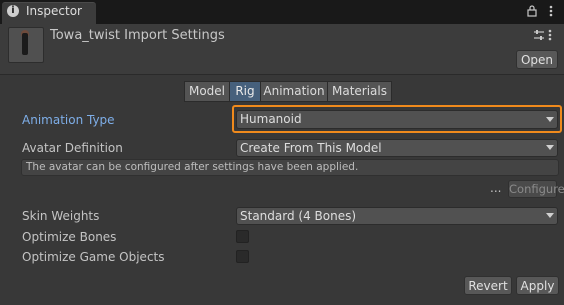  Describe the element at coordinates (137, 35) in the screenshot. I see `page-title: Towa_twist Import Settings` at that location.